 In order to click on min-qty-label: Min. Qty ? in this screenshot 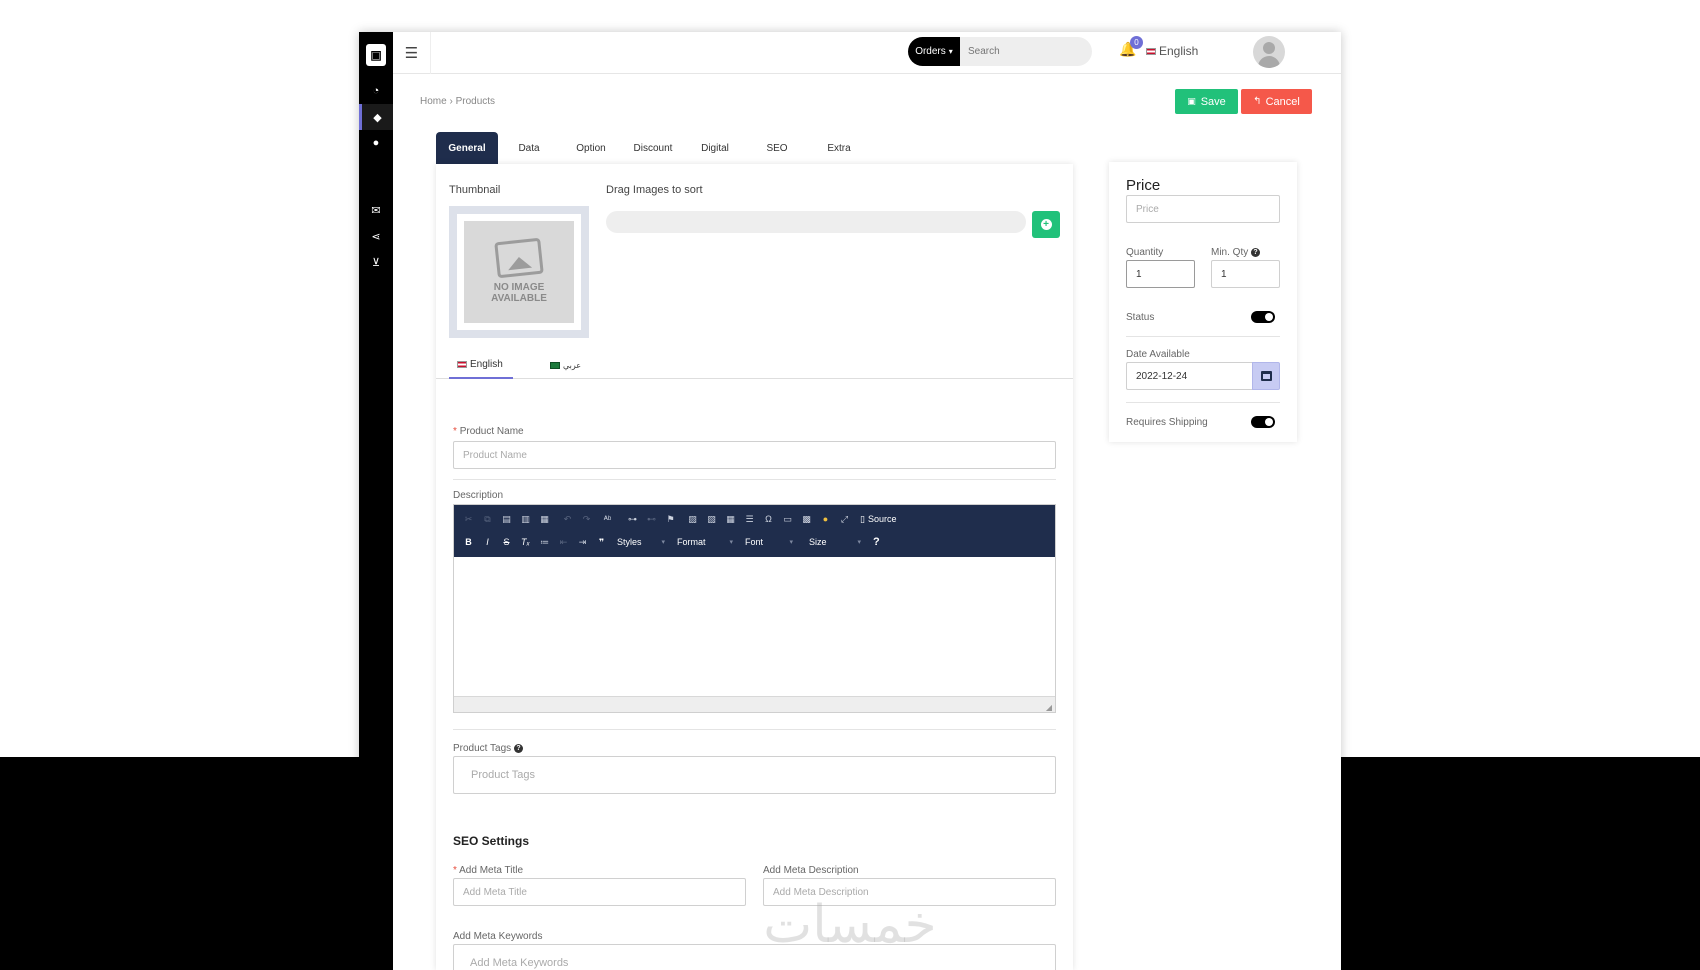, I will do `click(1236, 252)`.